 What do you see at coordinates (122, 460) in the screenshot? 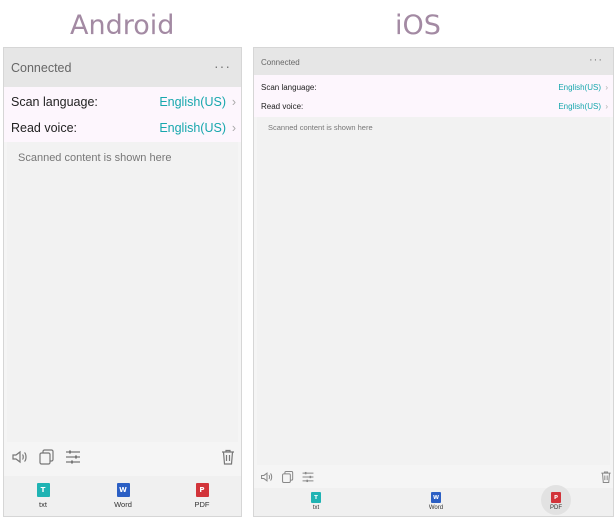
I see `action-toolbar` at bounding box center [122, 460].